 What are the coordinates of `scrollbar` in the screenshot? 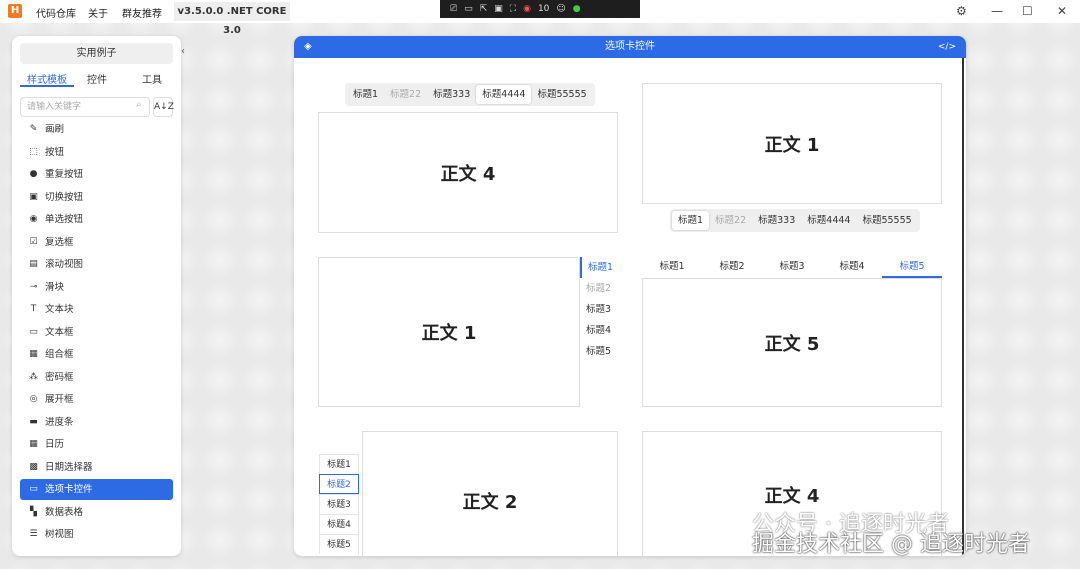 It's located at (963, 307).